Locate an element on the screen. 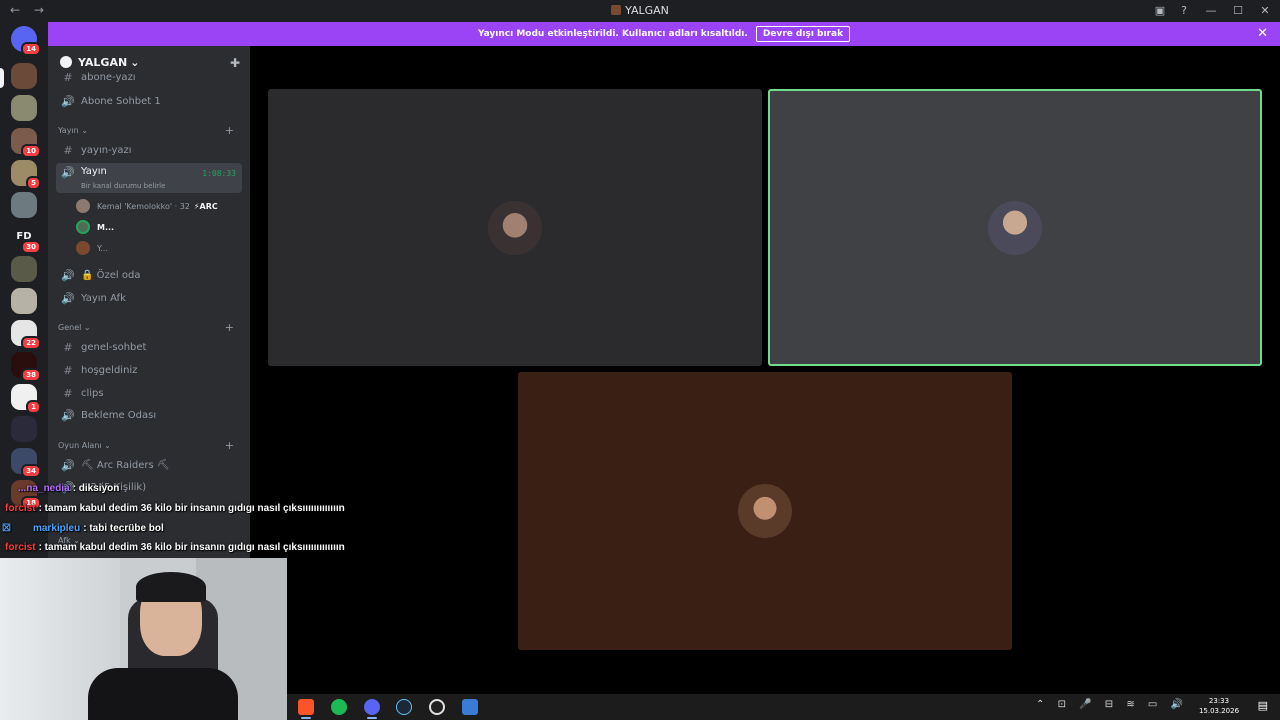 The width and height of the screenshot is (1280, 720). window-titlebar: ← → YALGAN ▣ ? — ☐ ✕ is located at coordinates (640, 10).